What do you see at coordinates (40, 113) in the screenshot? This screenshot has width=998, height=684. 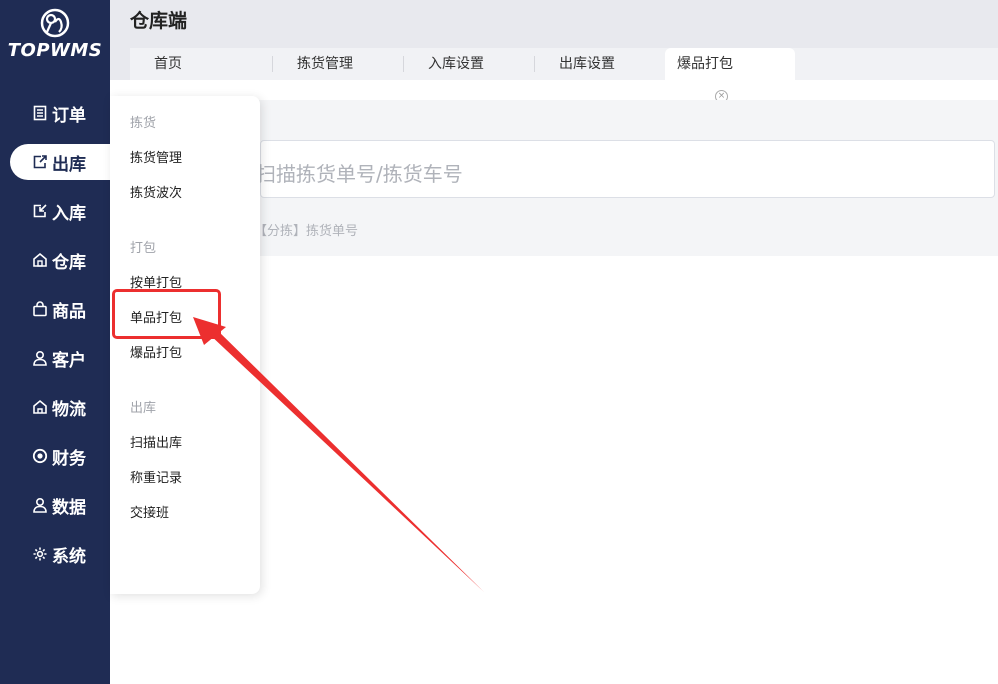 I see `document-icon` at bounding box center [40, 113].